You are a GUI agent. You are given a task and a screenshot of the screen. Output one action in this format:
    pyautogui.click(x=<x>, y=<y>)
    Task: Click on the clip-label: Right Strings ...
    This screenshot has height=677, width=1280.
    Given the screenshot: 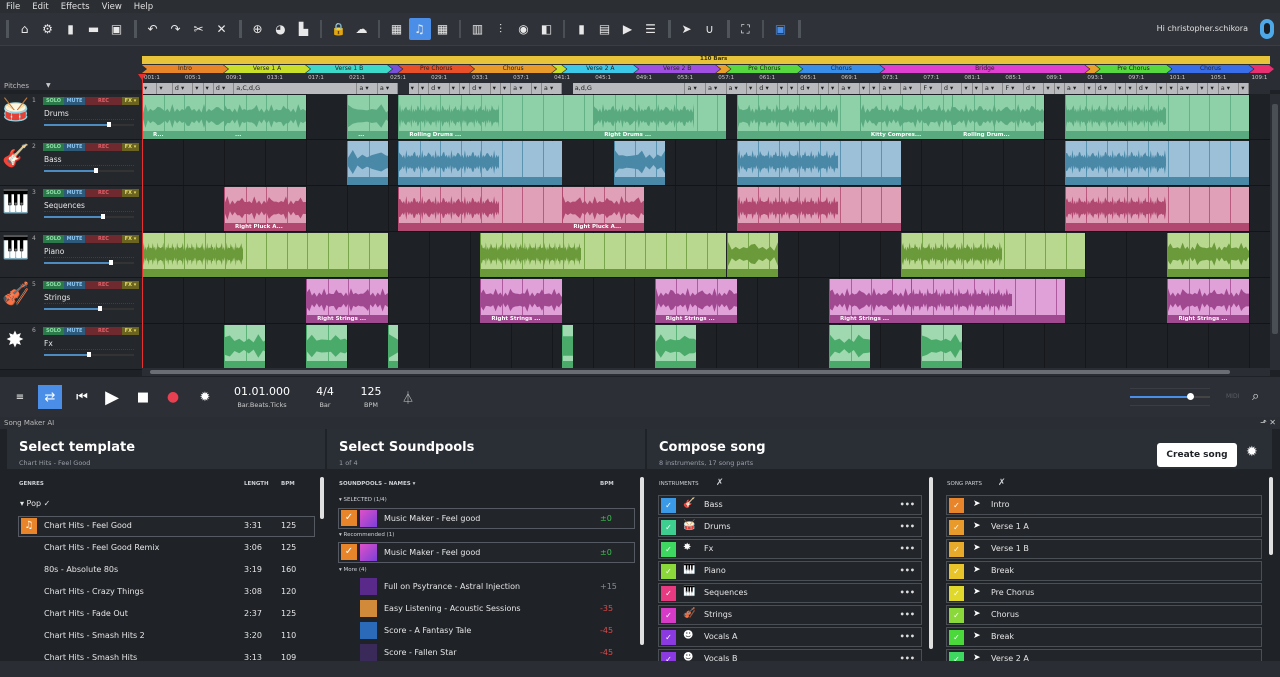 What is the action you would take?
    pyautogui.click(x=522, y=319)
    